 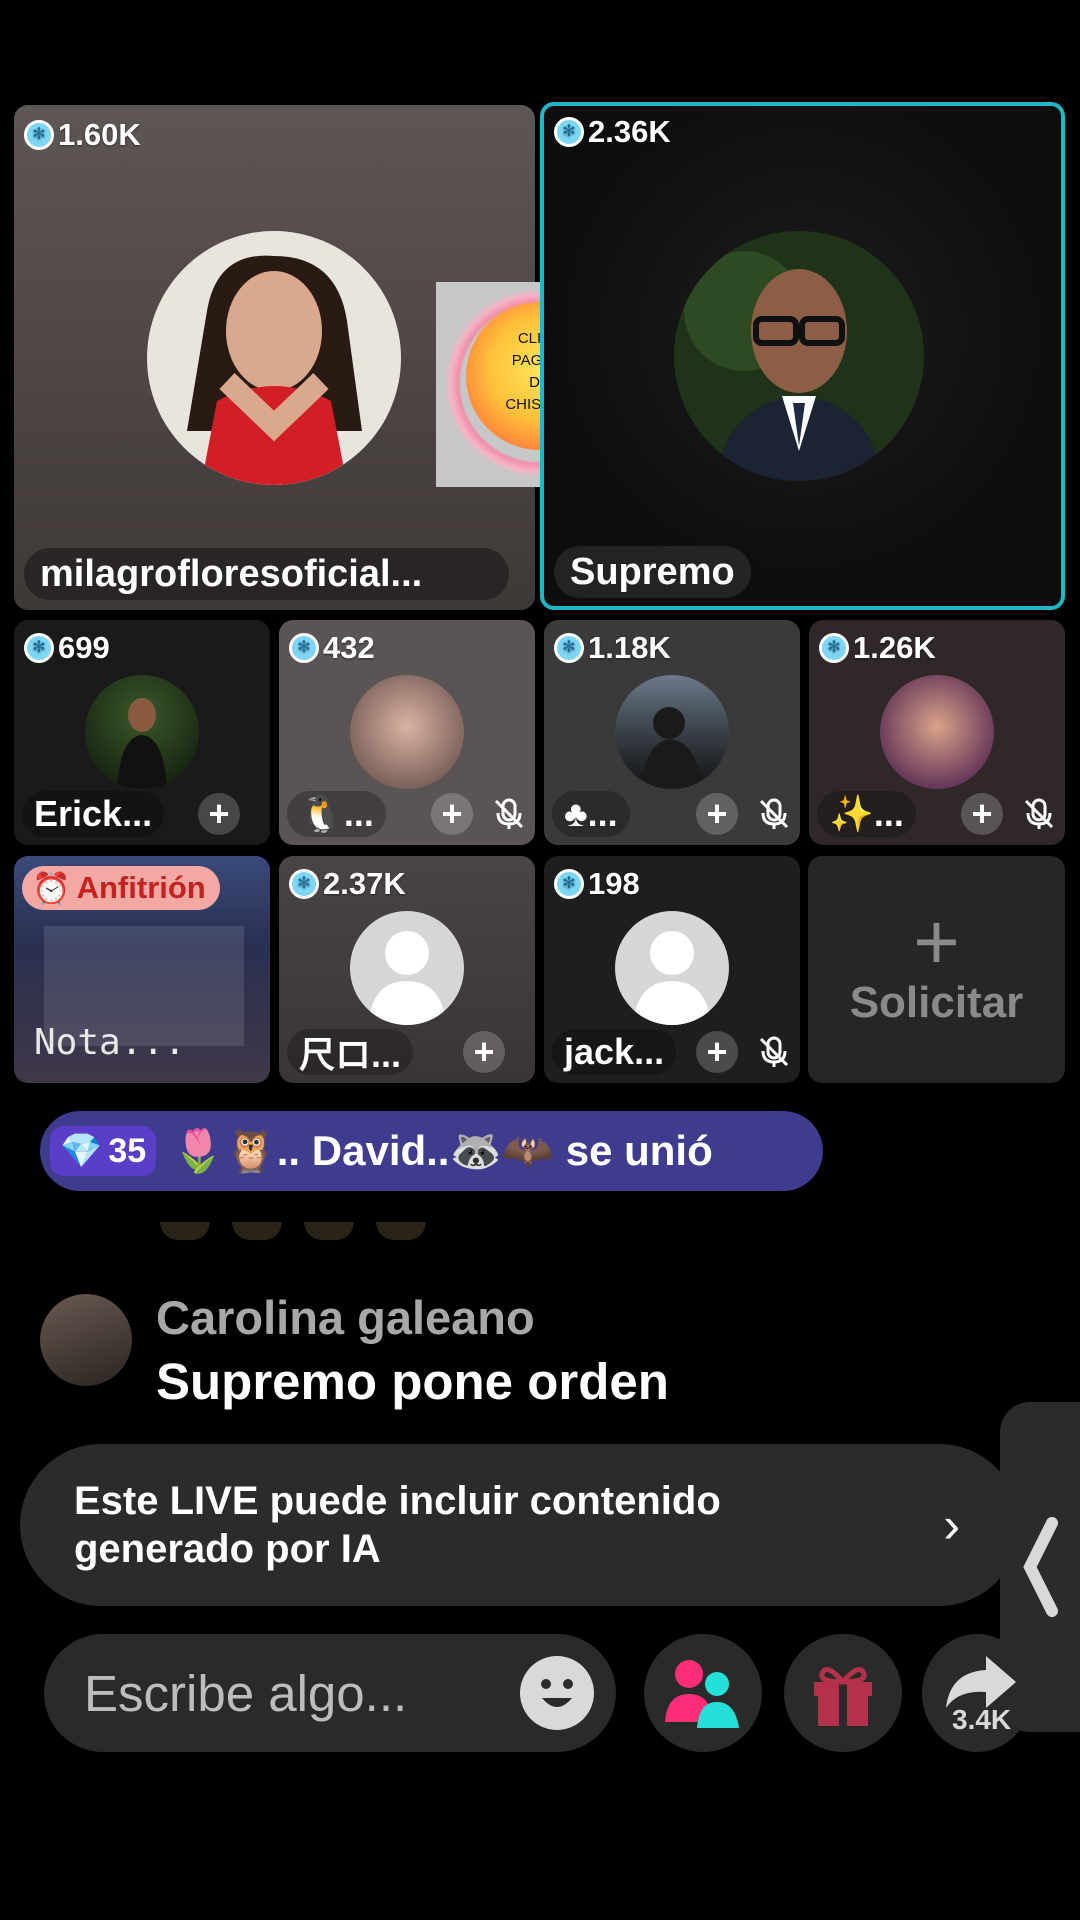 I want to click on score-badge: 432, so click(x=332, y=648).